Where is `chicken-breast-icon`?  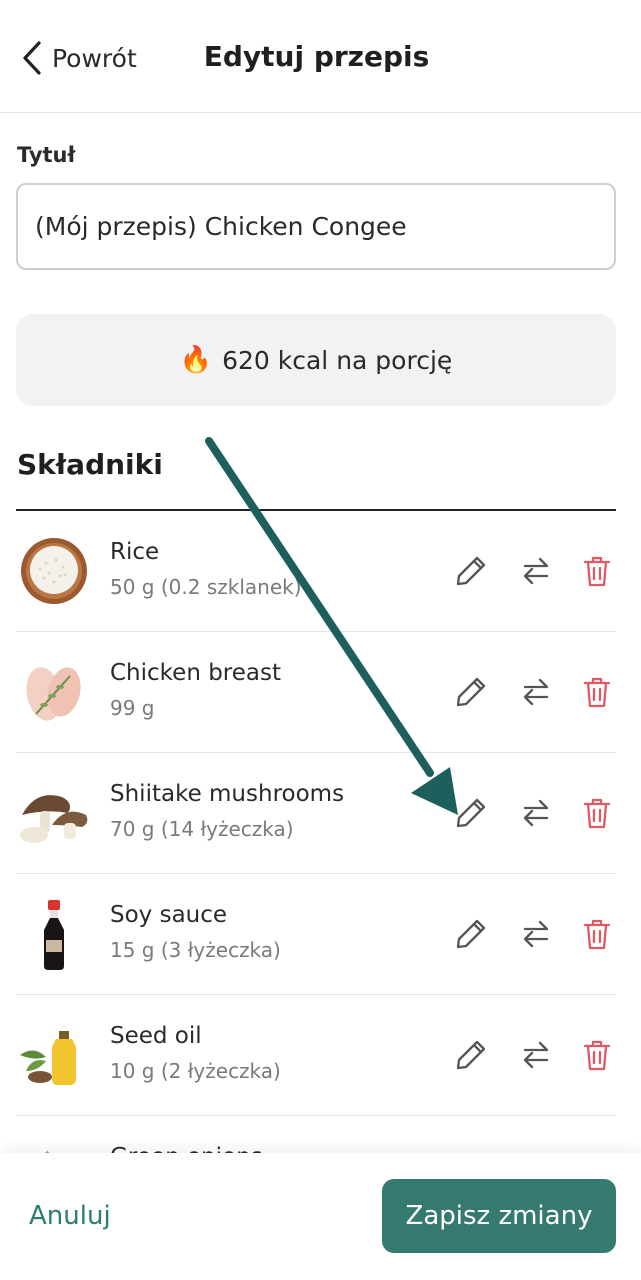
chicken-breast-icon is located at coordinates (53, 694).